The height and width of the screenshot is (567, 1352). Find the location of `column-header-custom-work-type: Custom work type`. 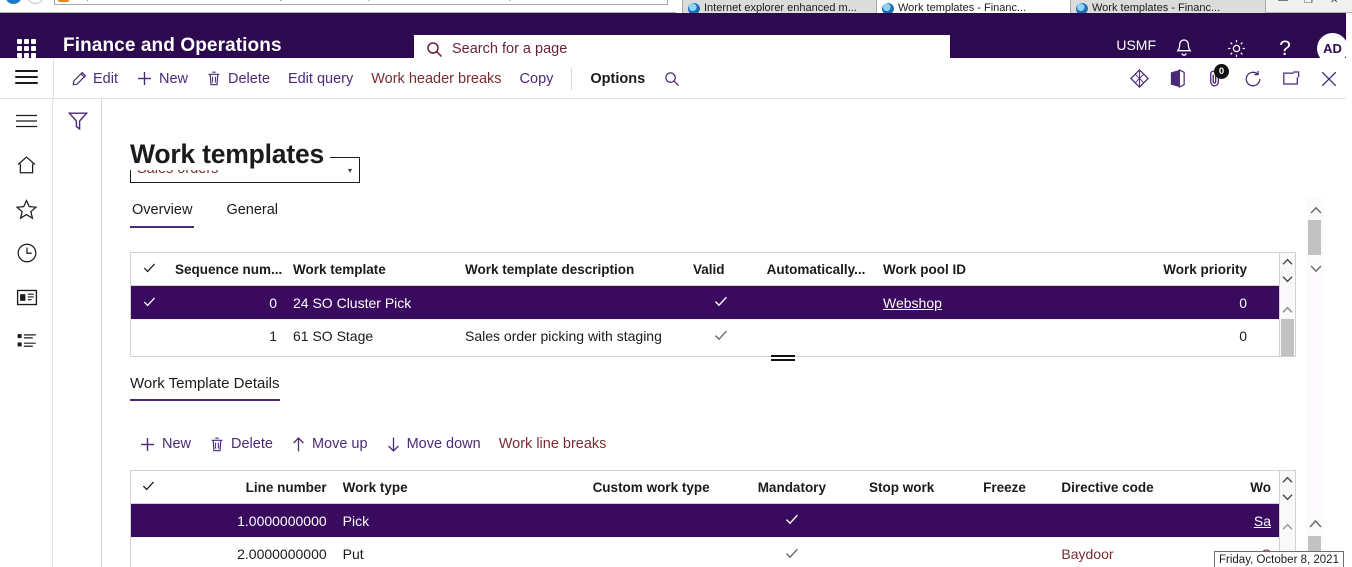

column-header-custom-work-type: Custom work type is located at coordinates (651, 487).